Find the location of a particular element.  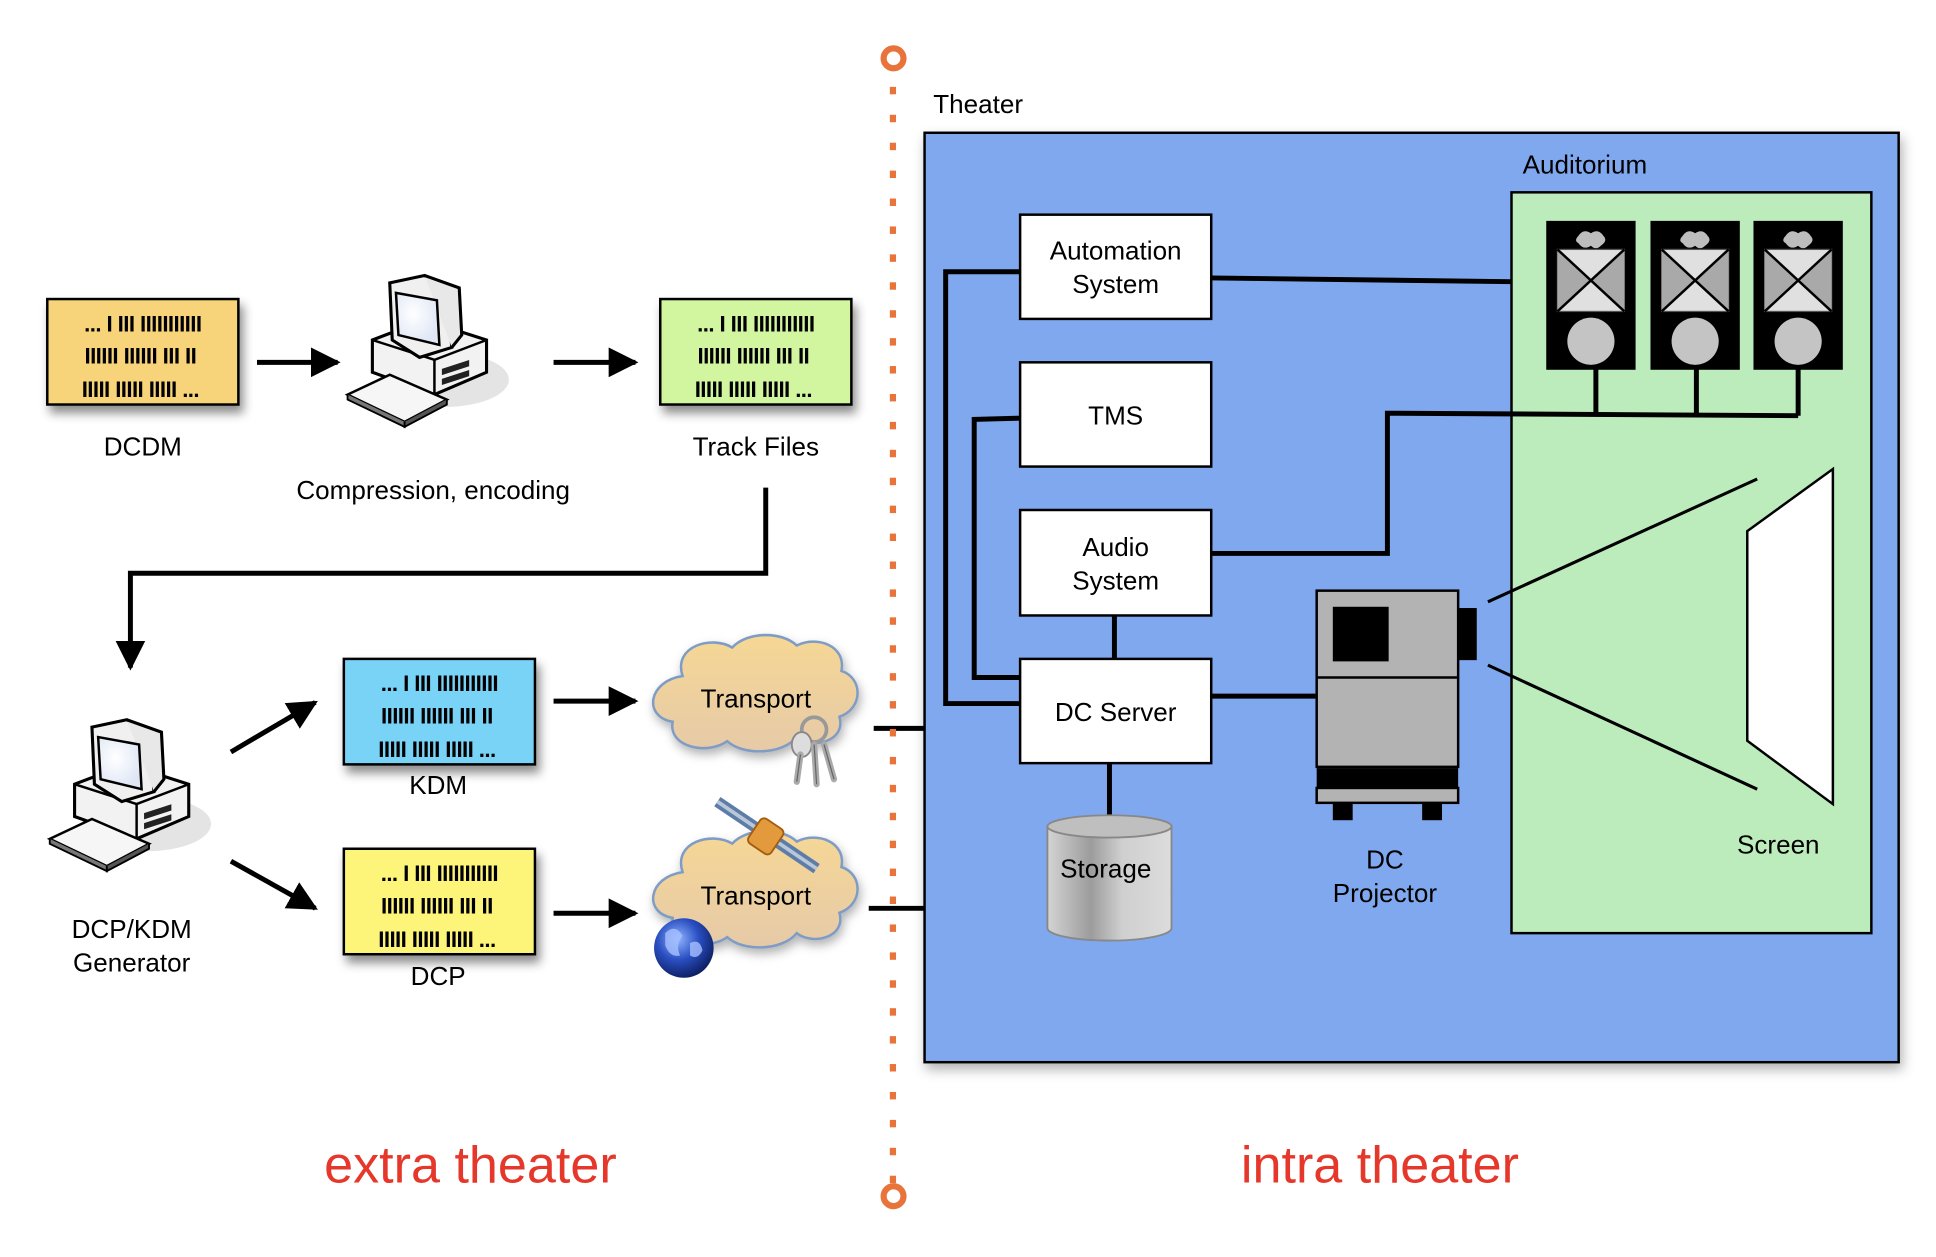

transport-cloud-keys: Transport is located at coordinates (755, 710).